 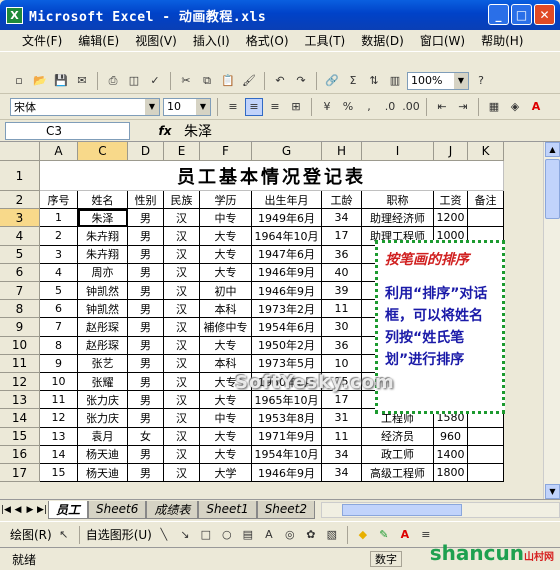 I want to click on table-header-cell: 工资, so click(x=451, y=200).